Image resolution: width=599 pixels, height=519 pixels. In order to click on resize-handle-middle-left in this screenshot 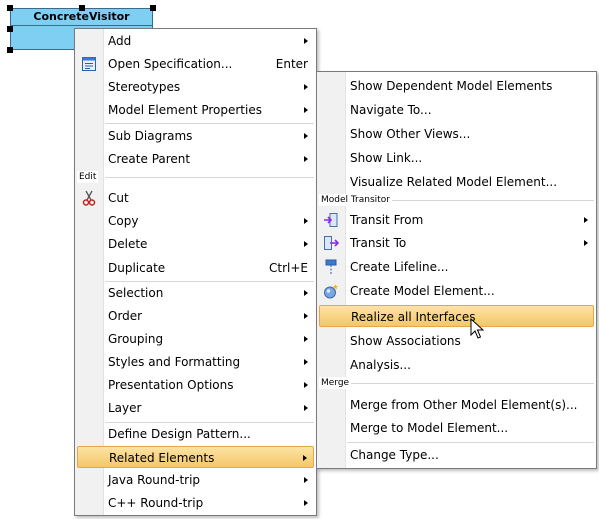, I will do `click(10, 29)`.